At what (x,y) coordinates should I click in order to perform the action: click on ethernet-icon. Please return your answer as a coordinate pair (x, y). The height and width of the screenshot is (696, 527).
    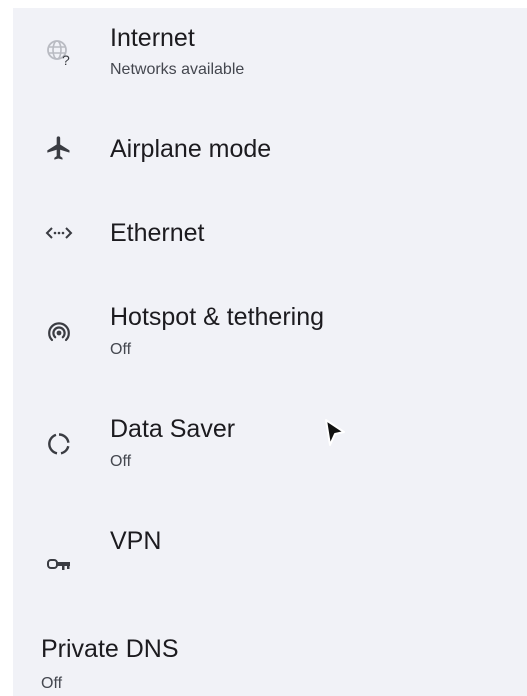
    Looking at the image, I should click on (59, 233).